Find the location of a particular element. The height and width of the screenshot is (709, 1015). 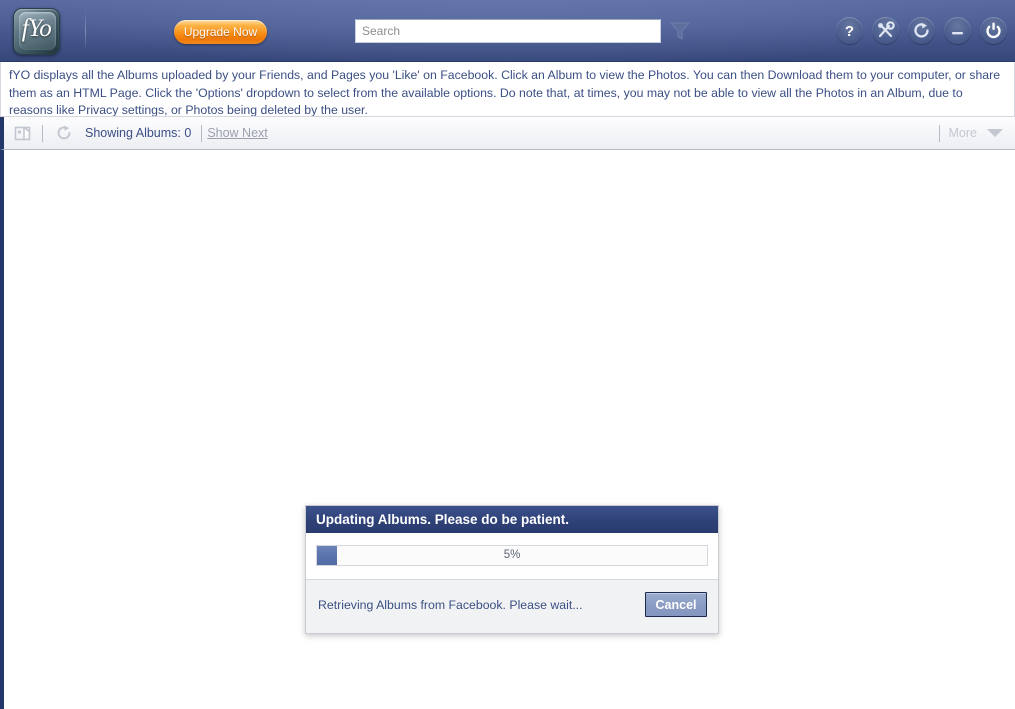

search-input is located at coordinates (508, 31).